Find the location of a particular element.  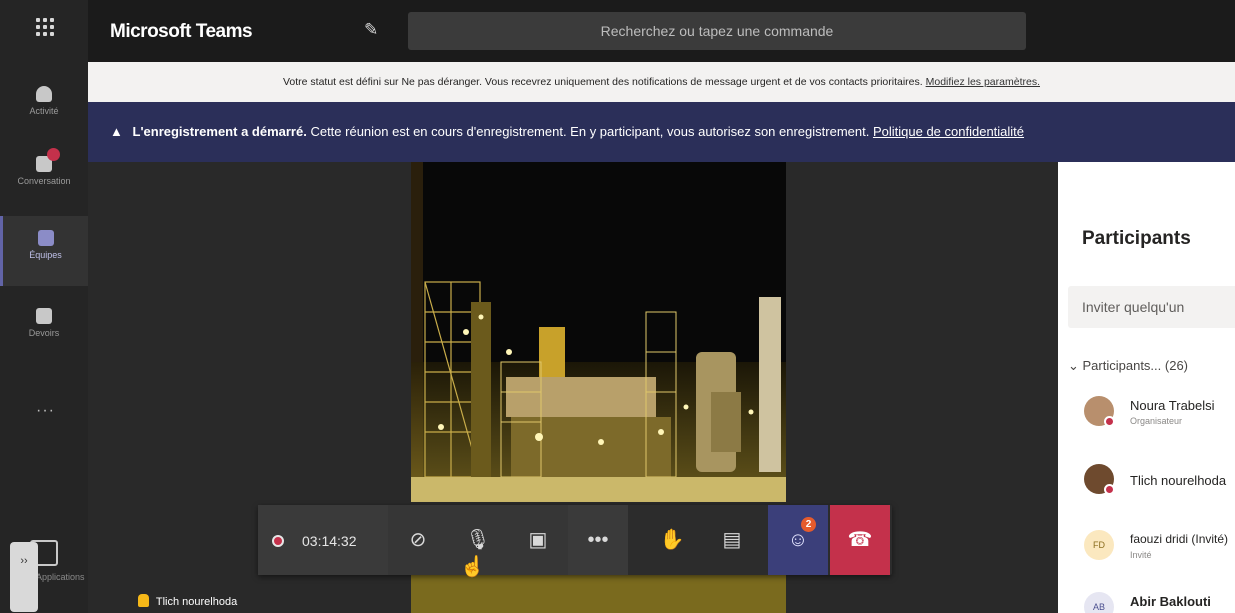

hang-up-button: ☎ is located at coordinates (860, 540).